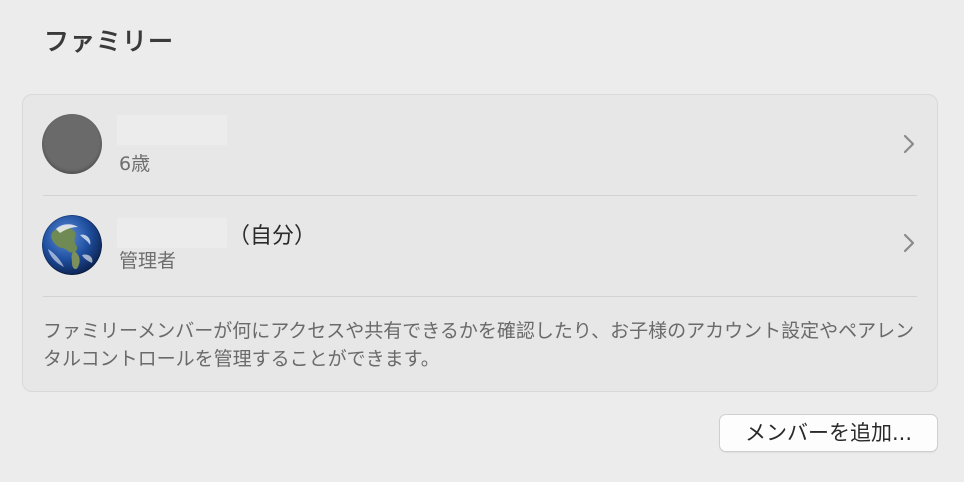  What do you see at coordinates (109, 41) in the screenshot?
I see `page-title: ファミリー` at bounding box center [109, 41].